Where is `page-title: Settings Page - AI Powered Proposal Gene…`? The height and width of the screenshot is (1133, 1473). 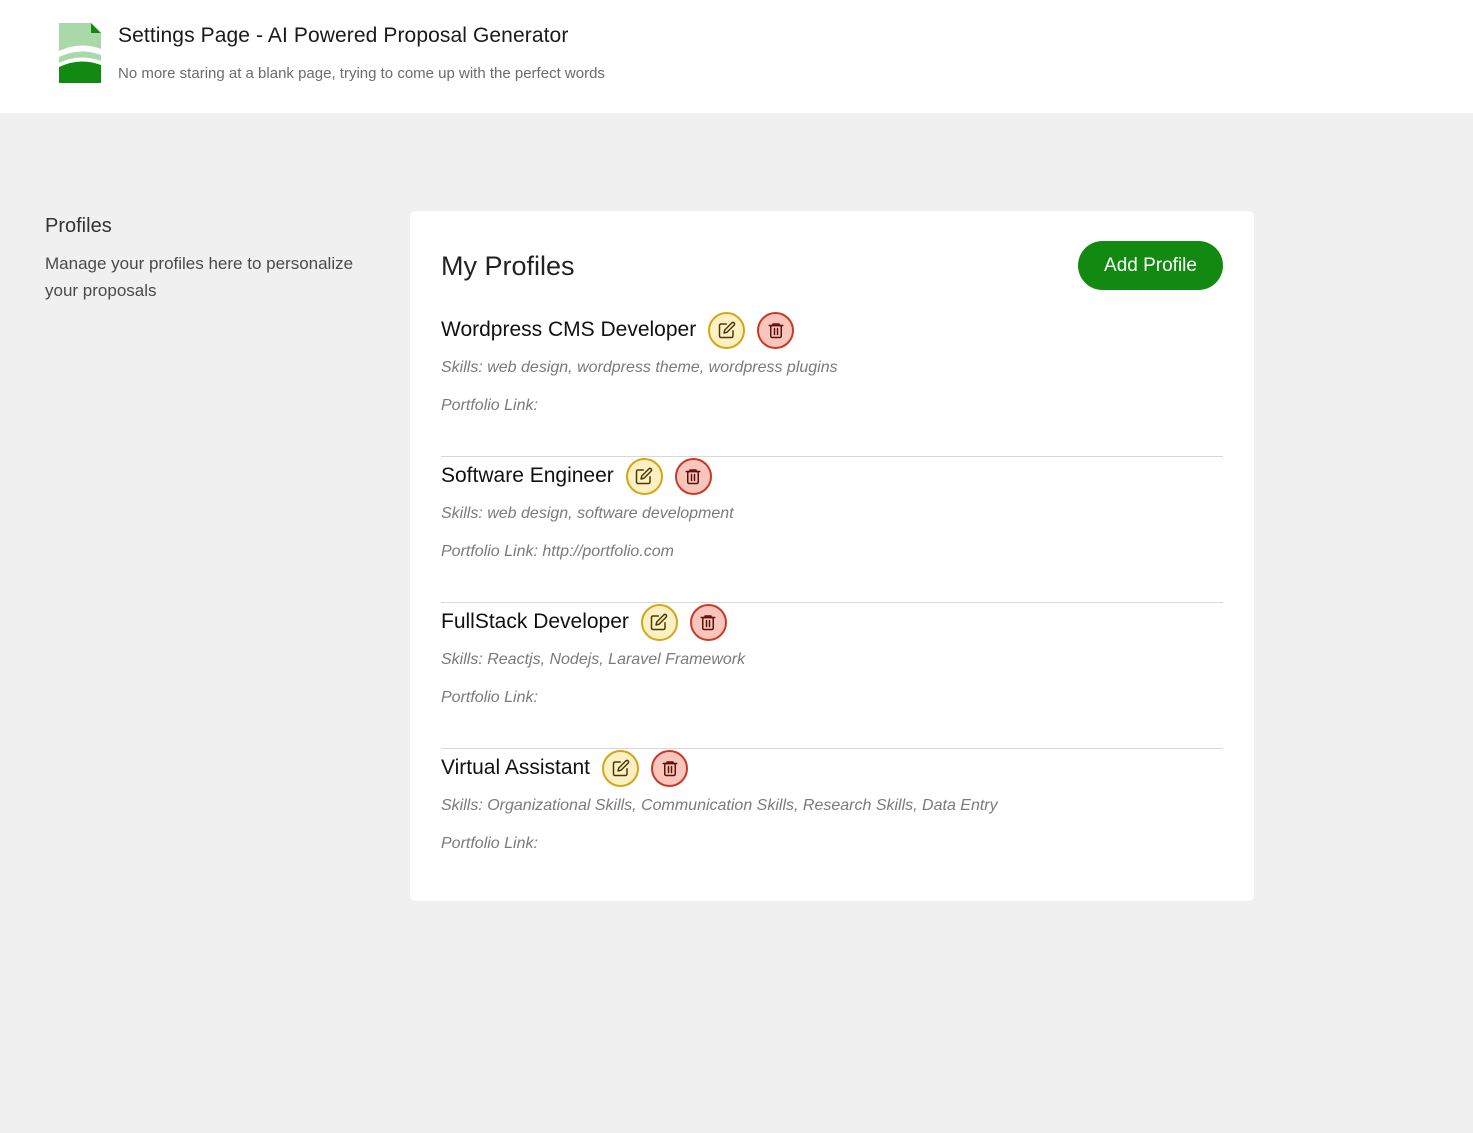 page-title: Settings Page - AI Powered Proposal Gene… is located at coordinates (343, 35).